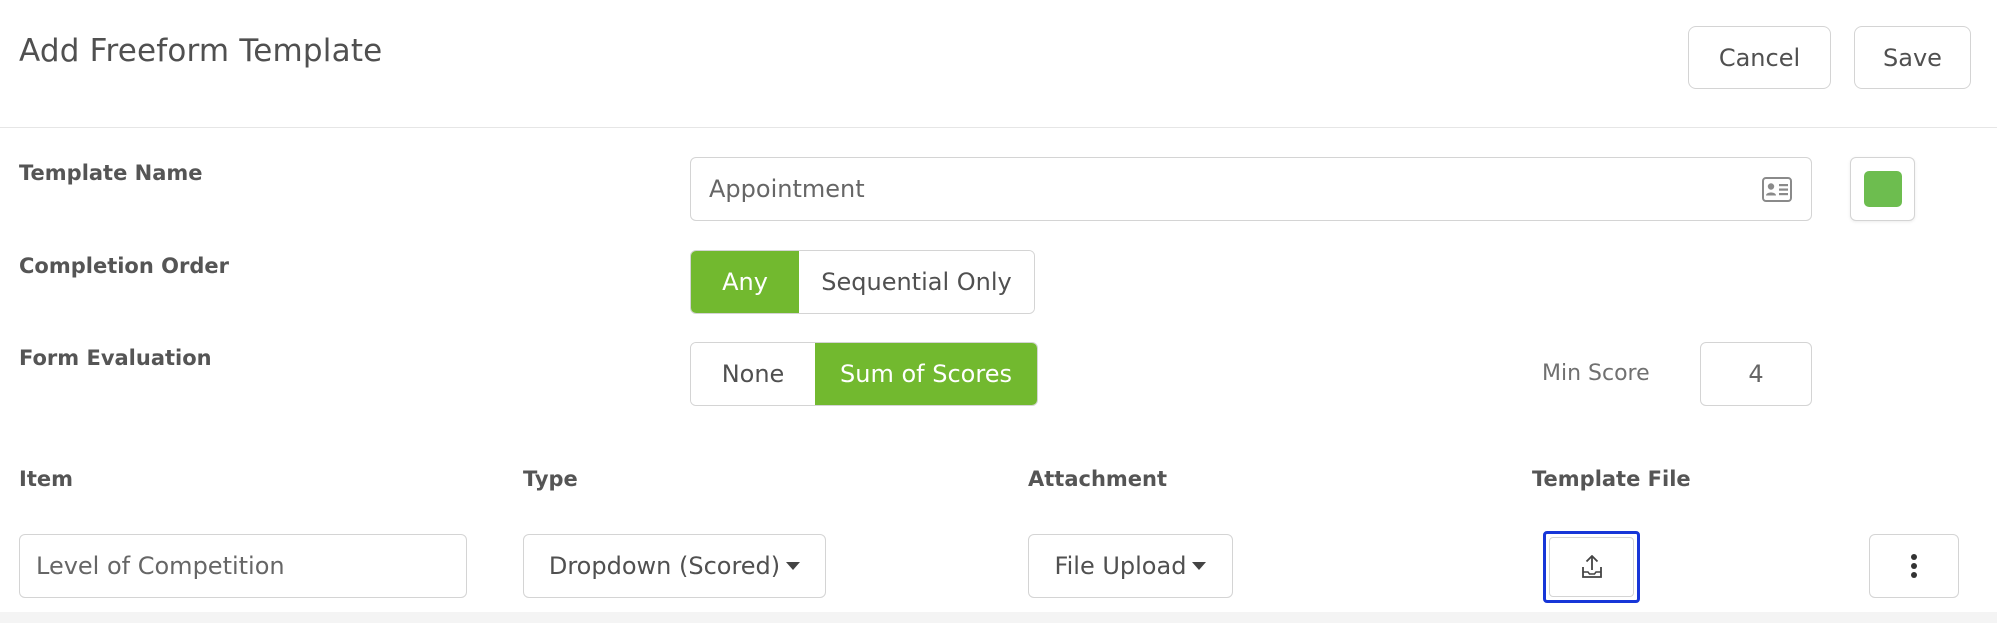  I want to click on template-file-upload-button, so click(1591, 567).